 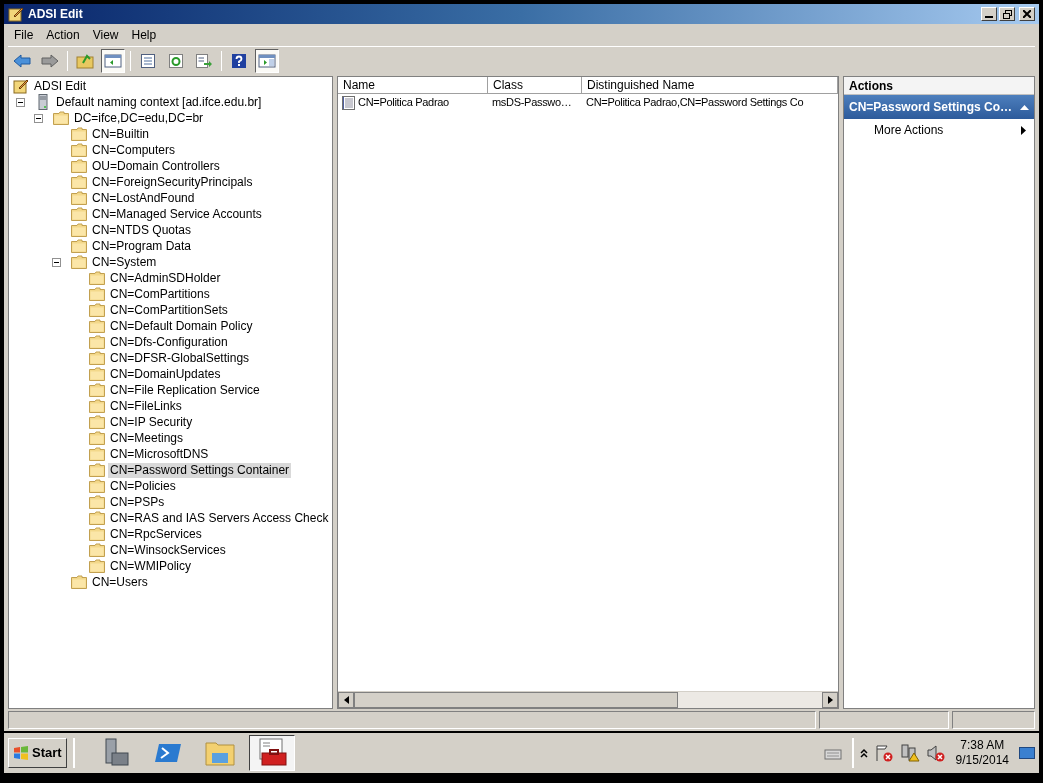 I want to click on scroll-right-button, so click(x=830, y=700).